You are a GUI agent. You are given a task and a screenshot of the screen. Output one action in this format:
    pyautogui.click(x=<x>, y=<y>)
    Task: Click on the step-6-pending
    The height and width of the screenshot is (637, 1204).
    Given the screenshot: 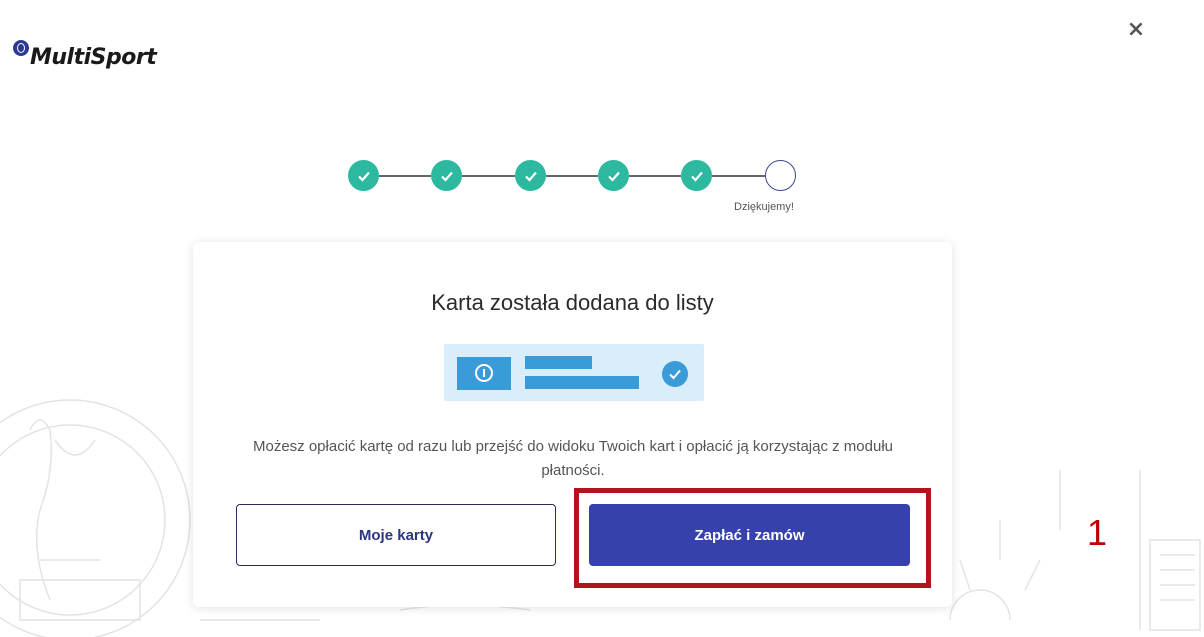 What is the action you would take?
    pyautogui.click(x=780, y=175)
    